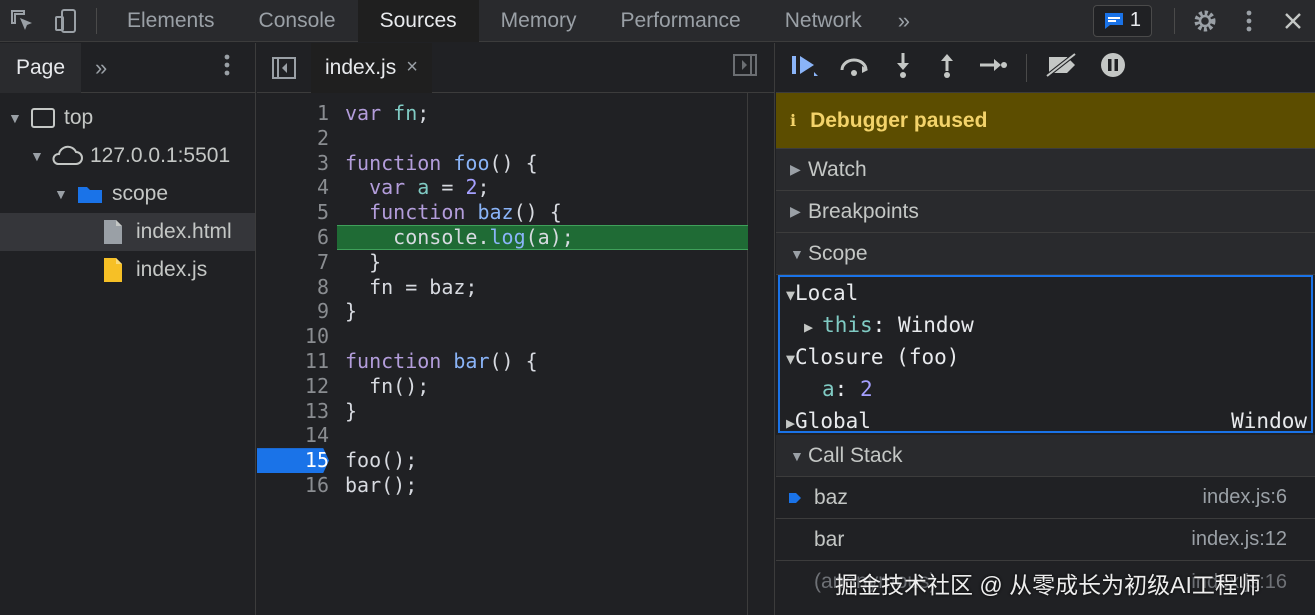  Describe the element at coordinates (515, 435) in the screenshot. I see `code-line: 14` at that location.